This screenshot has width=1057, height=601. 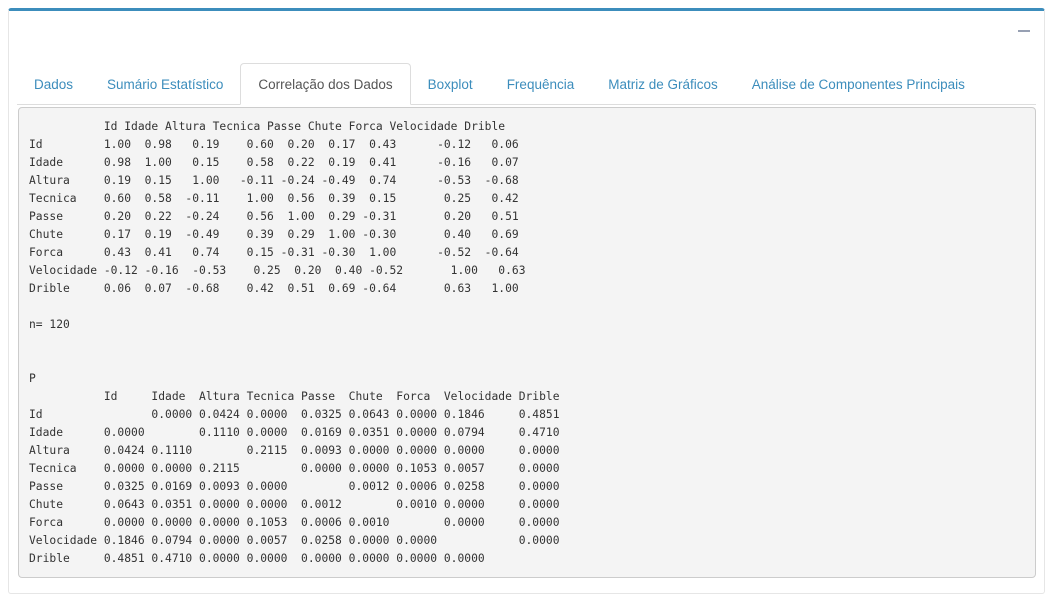 I want to click on tab-boxplot: Boxplot, so click(x=450, y=85).